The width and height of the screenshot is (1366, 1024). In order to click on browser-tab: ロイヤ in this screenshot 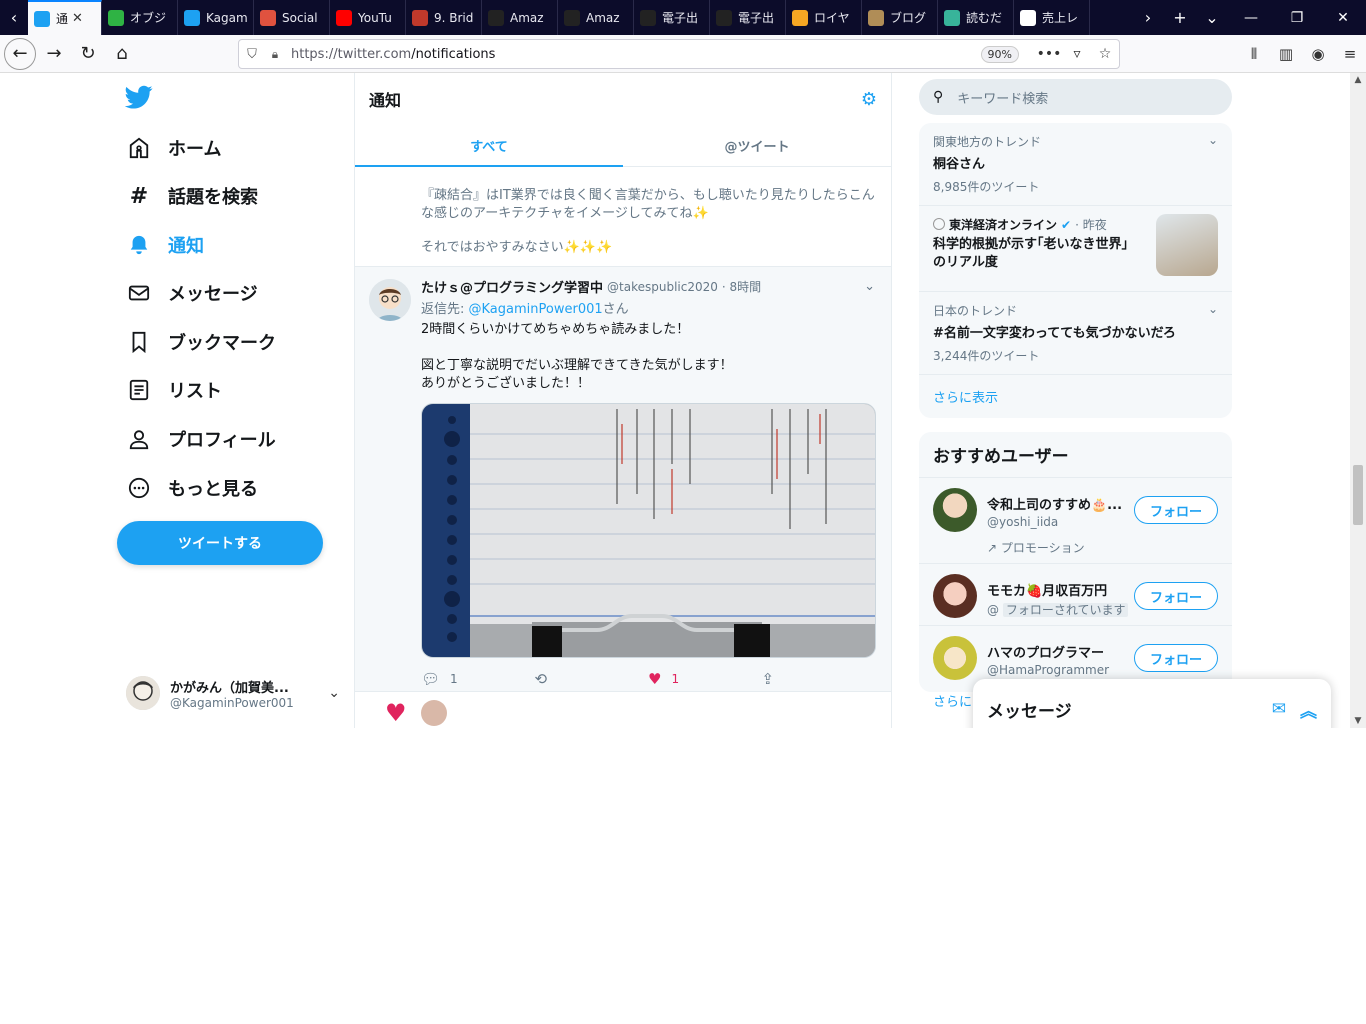, I will do `click(824, 17)`.